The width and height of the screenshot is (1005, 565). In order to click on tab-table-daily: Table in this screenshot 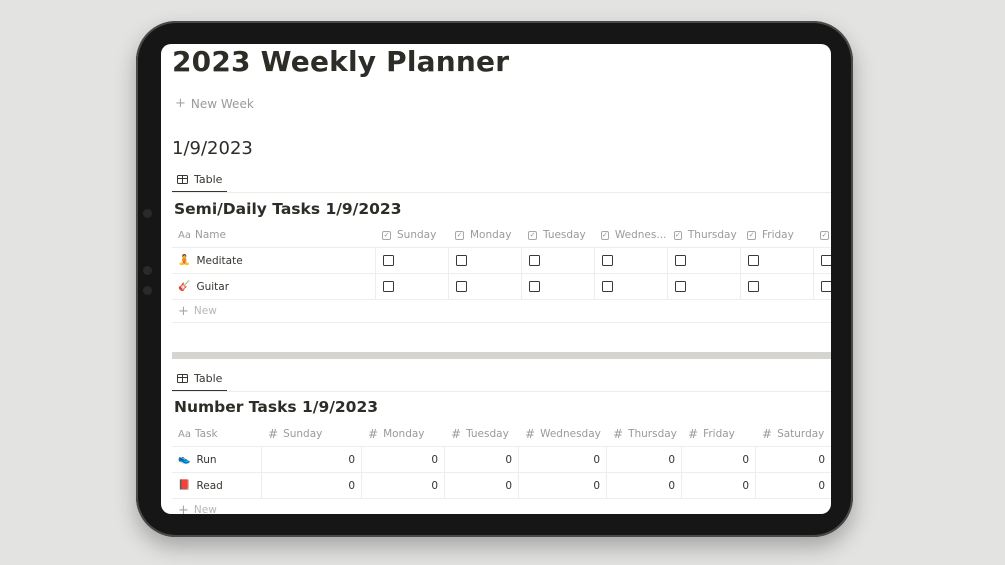, I will do `click(200, 180)`.